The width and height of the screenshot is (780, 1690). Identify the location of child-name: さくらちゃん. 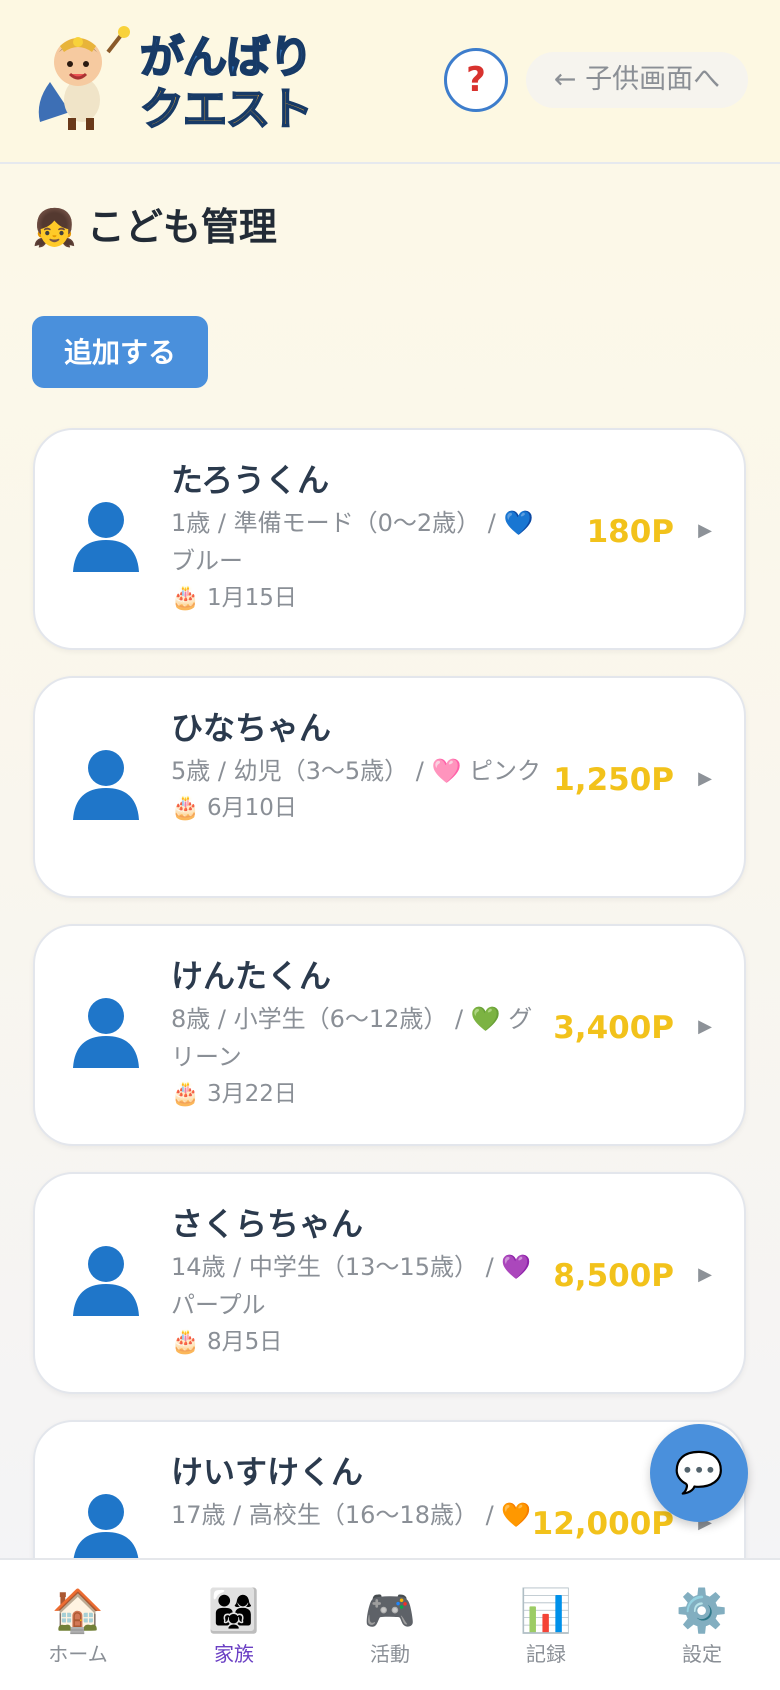
(267, 1224).